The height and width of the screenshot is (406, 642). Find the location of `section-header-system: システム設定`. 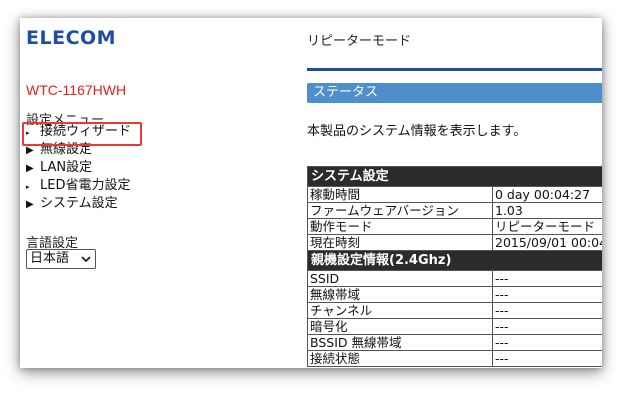

section-header-system: システム設定 is located at coordinates (454, 176).